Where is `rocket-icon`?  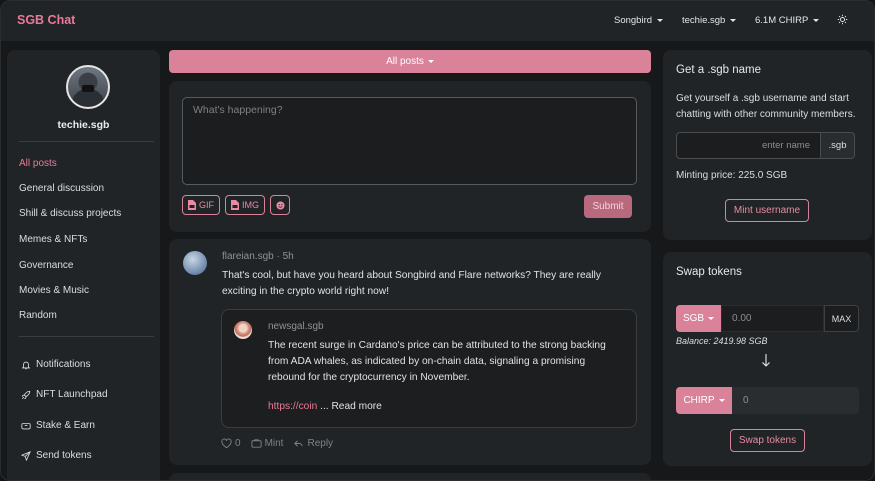
rocket-icon is located at coordinates (26, 394).